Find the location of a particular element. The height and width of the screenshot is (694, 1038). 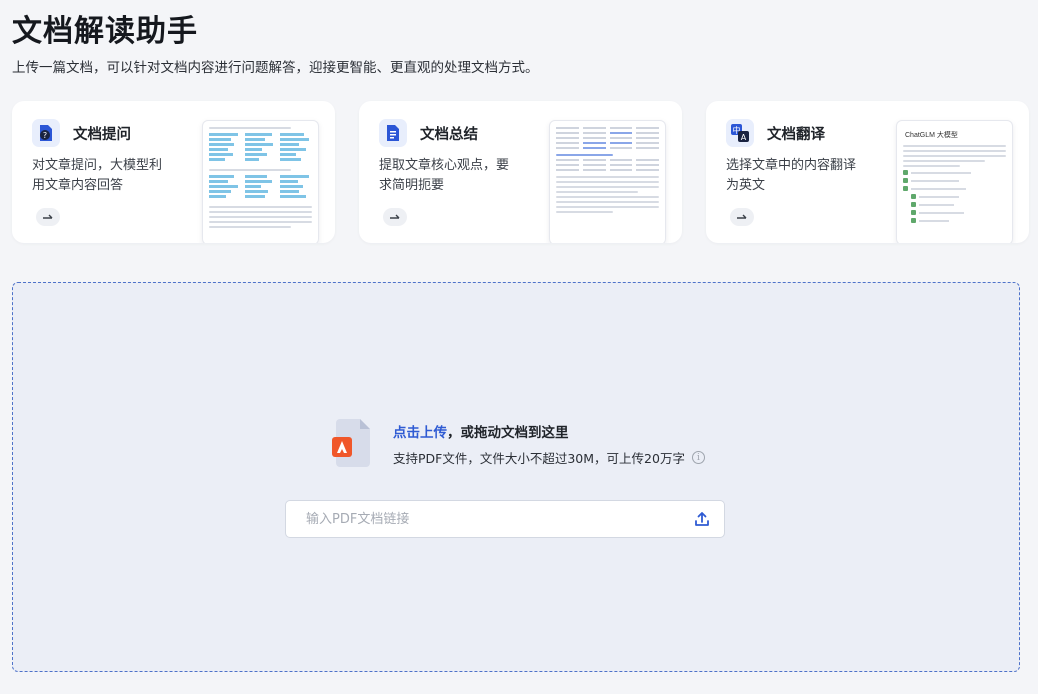

card-description: 提取文章核心观点，要求简明扼要 is located at coordinates (444, 175).